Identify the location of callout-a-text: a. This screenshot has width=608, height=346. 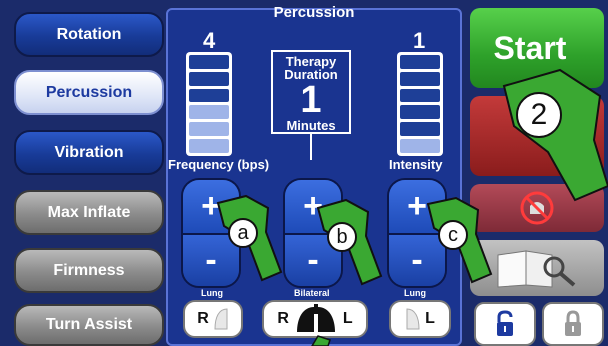
(243, 232).